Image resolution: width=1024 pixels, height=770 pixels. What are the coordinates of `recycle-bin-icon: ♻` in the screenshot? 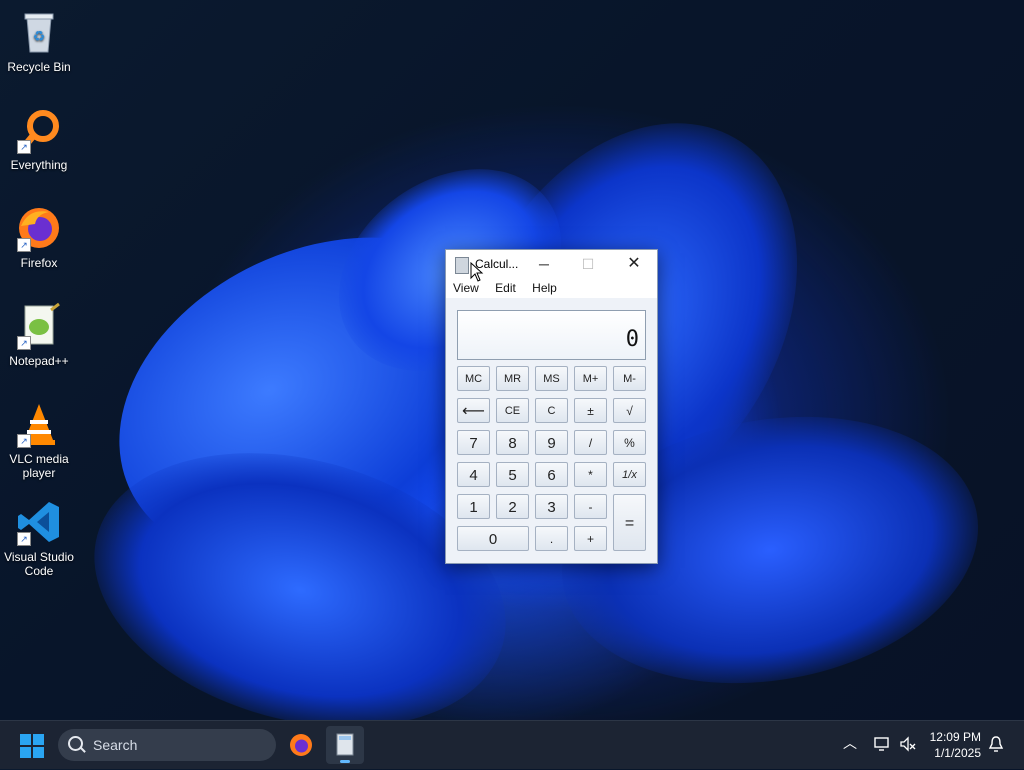 It's located at (39, 32).